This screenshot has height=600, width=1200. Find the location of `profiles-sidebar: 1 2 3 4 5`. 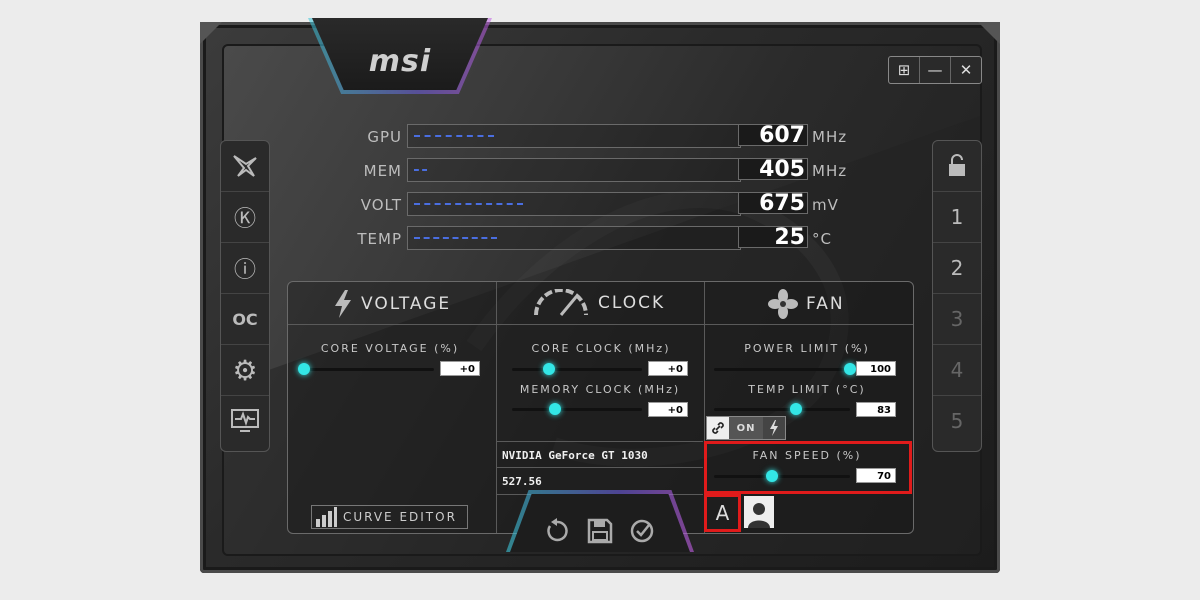

profiles-sidebar: 1 2 3 4 5 is located at coordinates (957, 296).